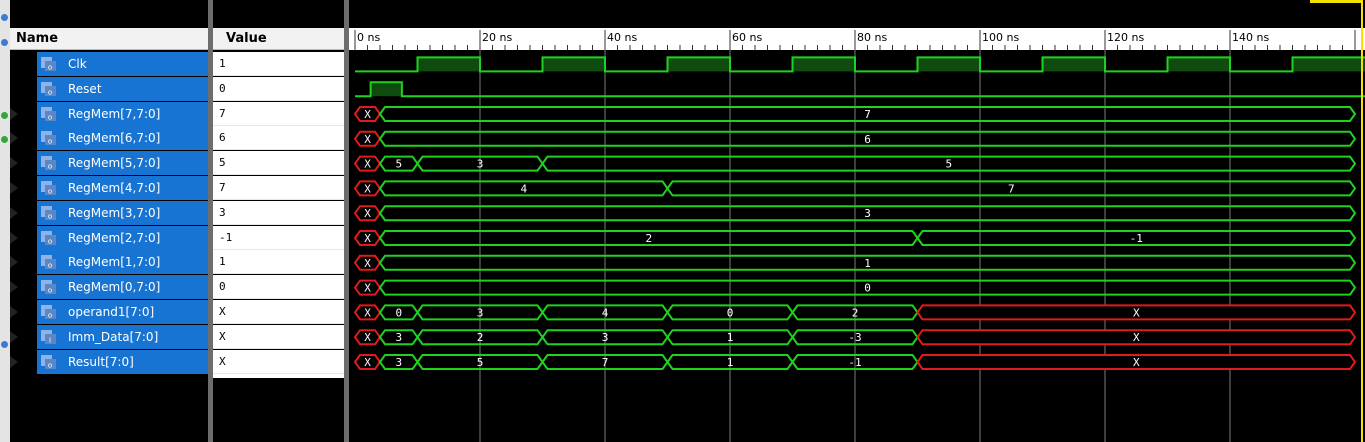 The height and width of the screenshot is (442, 1365). Describe the element at coordinates (246, 38) in the screenshot. I see `value-column-header-label: Value` at that location.